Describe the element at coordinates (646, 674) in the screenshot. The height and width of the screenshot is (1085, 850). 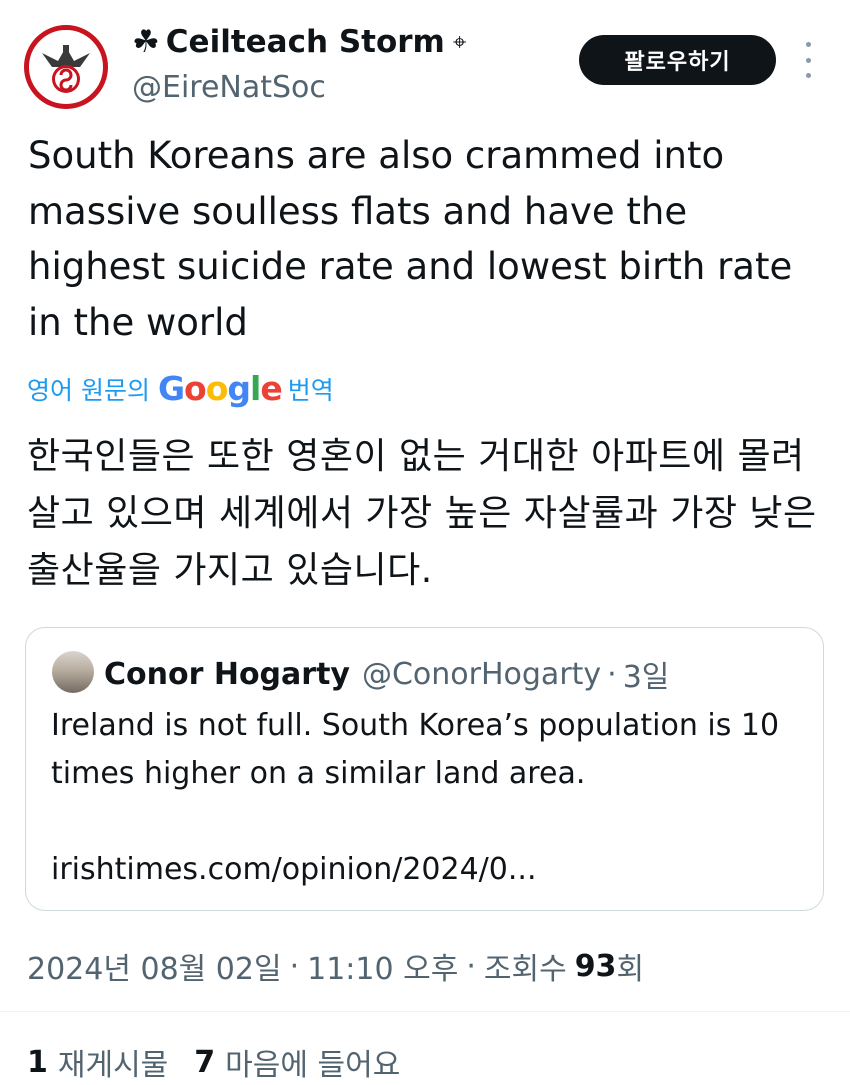
I see `quoted-tweet-time: 3일` at that location.